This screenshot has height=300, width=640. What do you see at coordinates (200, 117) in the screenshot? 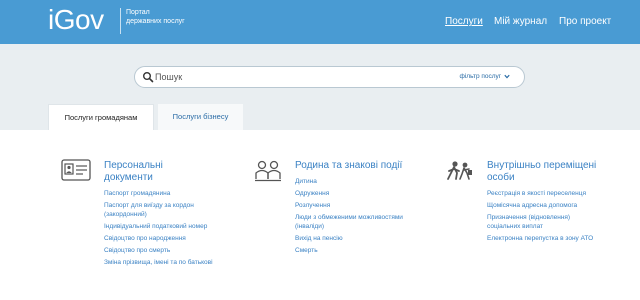
I see `tab-business-services: Послуги бізнесу` at bounding box center [200, 117].